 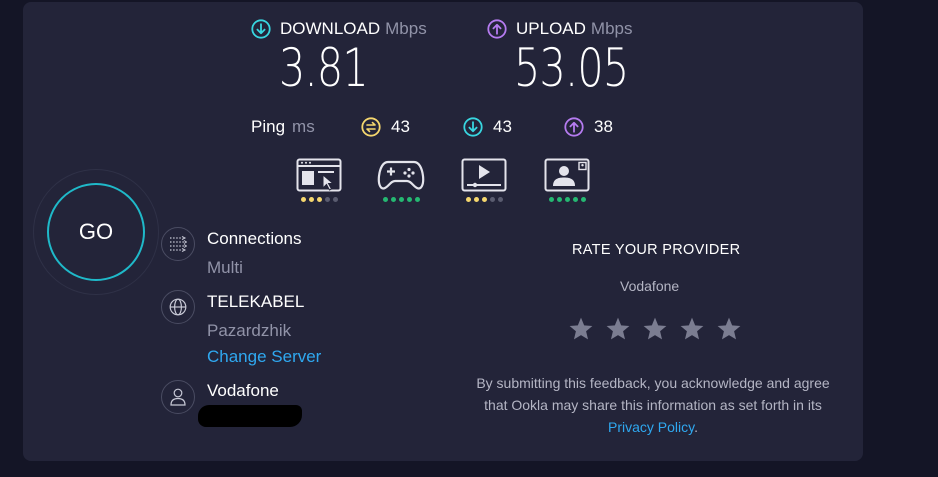 I want to click on quality-video-chat, so click(x=567, y=180).